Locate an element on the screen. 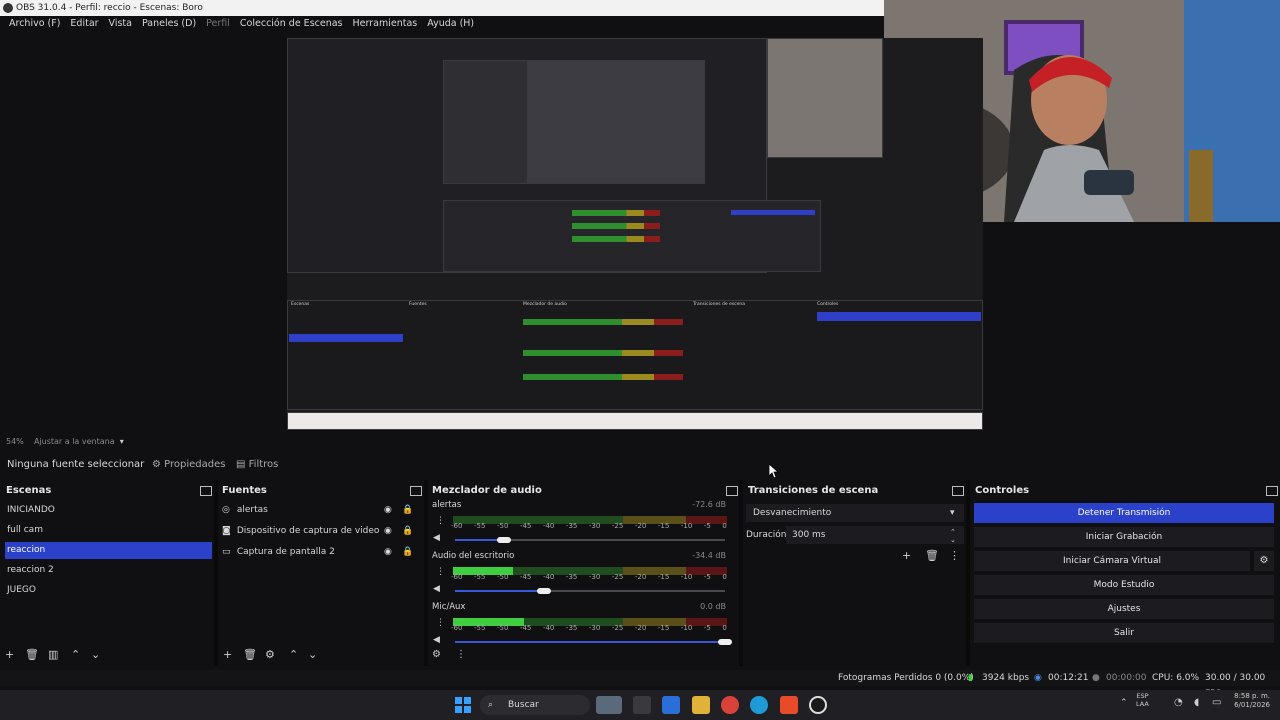 This screenshot has width=1280, height=720. menu-ayuda: Ayuda (H) is located at coordinates (450, 24).